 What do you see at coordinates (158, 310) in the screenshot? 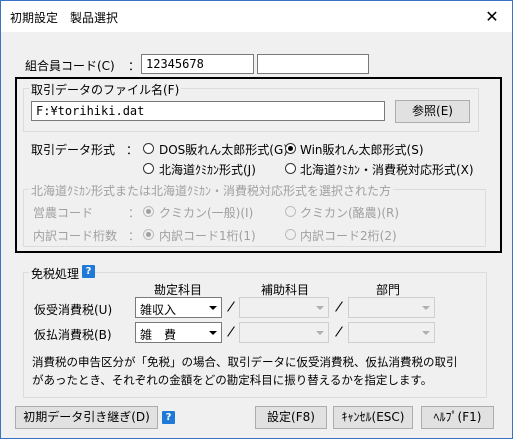
I see `tax-received-account-value: 雑収入` at bounding box center [158, 310].